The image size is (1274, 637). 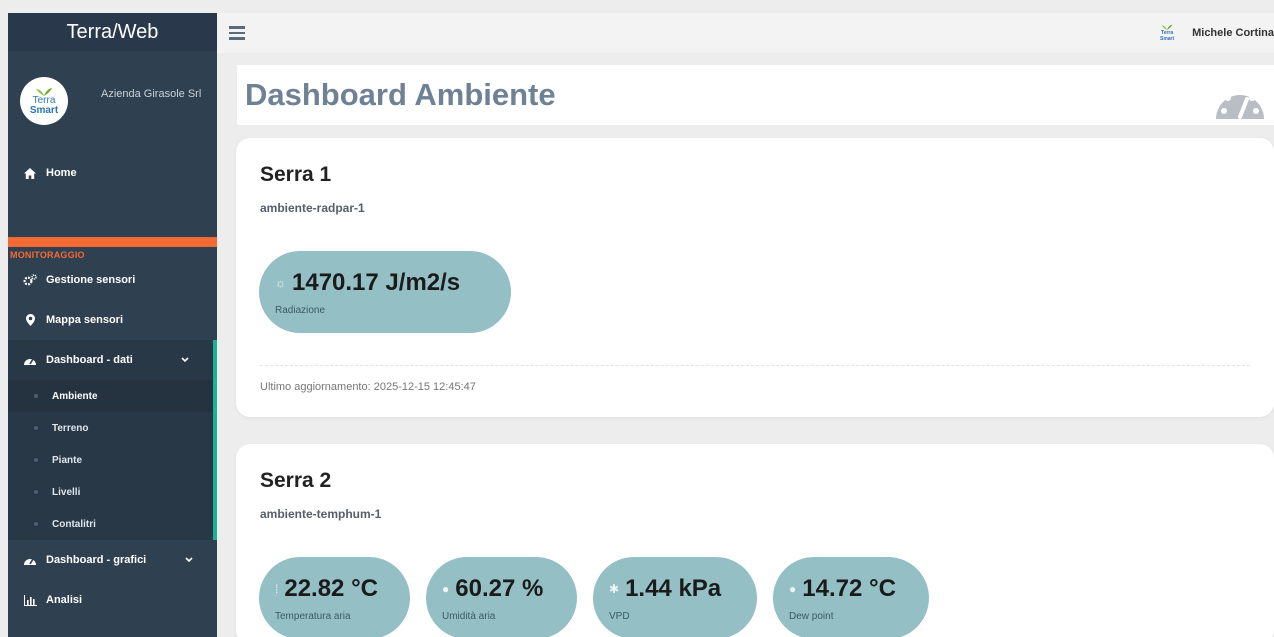 What do you see at coordinates (30, 320) in the screenshot?
I see `map-marker-icon` at bounding box center [30, 320].